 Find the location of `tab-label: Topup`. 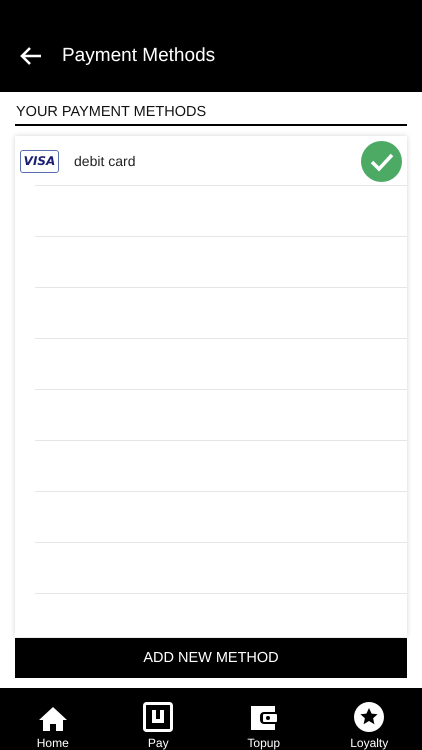

tab-label: Topup is located at coordinates (263, 743).